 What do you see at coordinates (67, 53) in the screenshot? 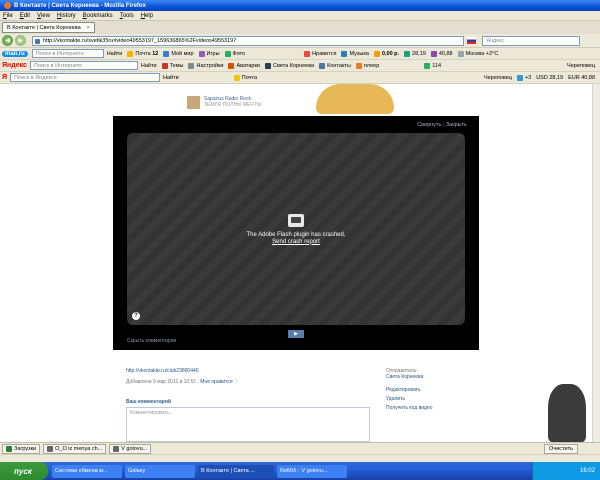
I see `mailru-search-input: Поиск в Интернете` at bounding box center [67, 53].